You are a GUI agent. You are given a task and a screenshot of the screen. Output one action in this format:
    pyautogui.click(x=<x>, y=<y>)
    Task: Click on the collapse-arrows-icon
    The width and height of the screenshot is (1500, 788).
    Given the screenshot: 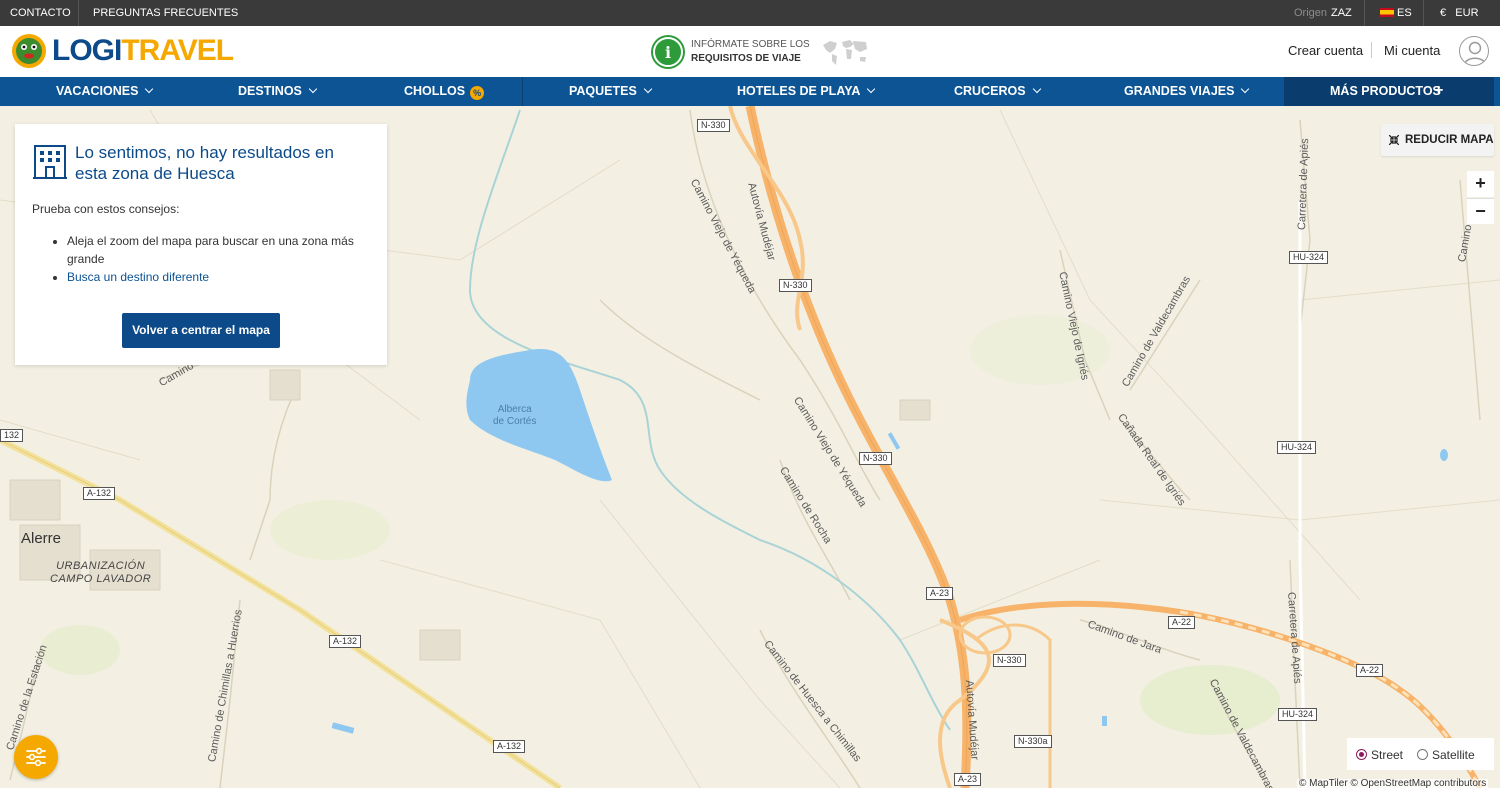 What is the action you would take?
    pyautogui.click(x=1394, y=140)
    